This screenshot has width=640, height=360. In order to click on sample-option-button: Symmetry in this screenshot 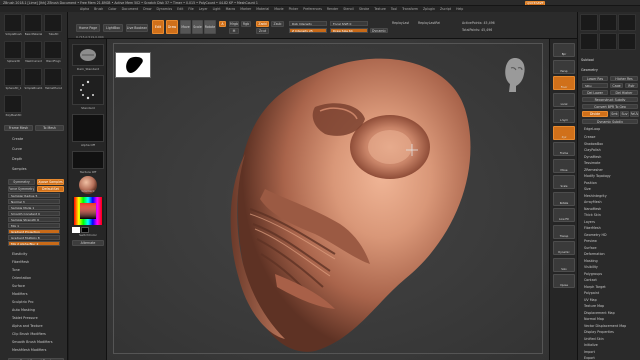, I will do `click(21, 182)`.